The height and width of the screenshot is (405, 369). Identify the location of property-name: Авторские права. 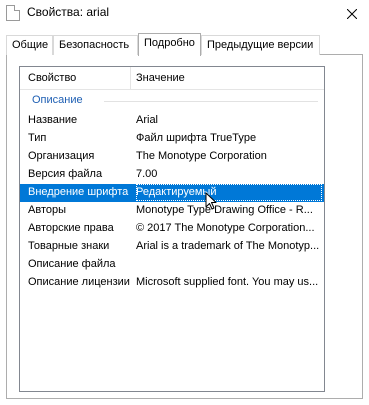
(71, 228).